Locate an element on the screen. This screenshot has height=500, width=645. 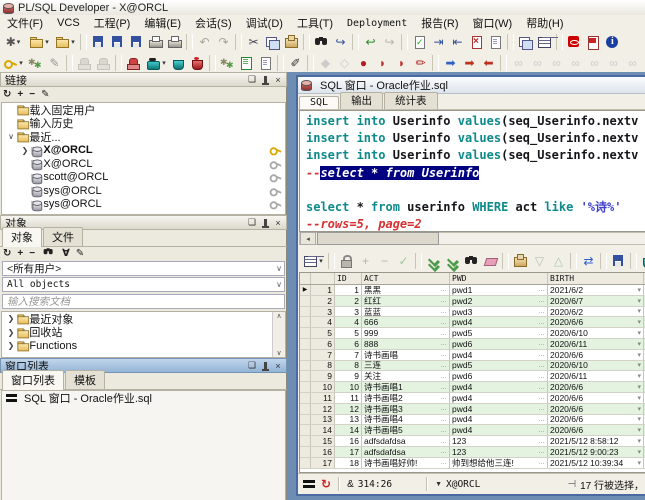
cell-id: 11 is located at coordinates (348, 397).